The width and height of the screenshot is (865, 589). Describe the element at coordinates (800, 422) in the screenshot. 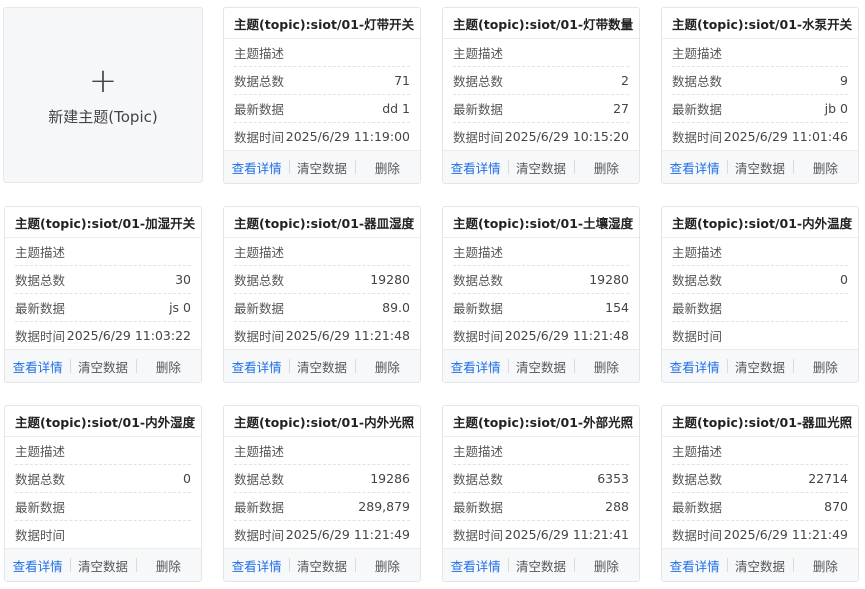

I see `topic-name: siot/01-器皿光照` at that location.